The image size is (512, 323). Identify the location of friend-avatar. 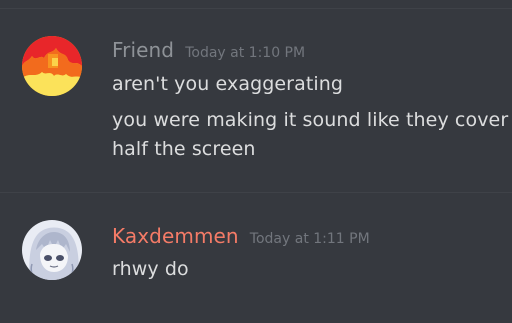
(52, 66).